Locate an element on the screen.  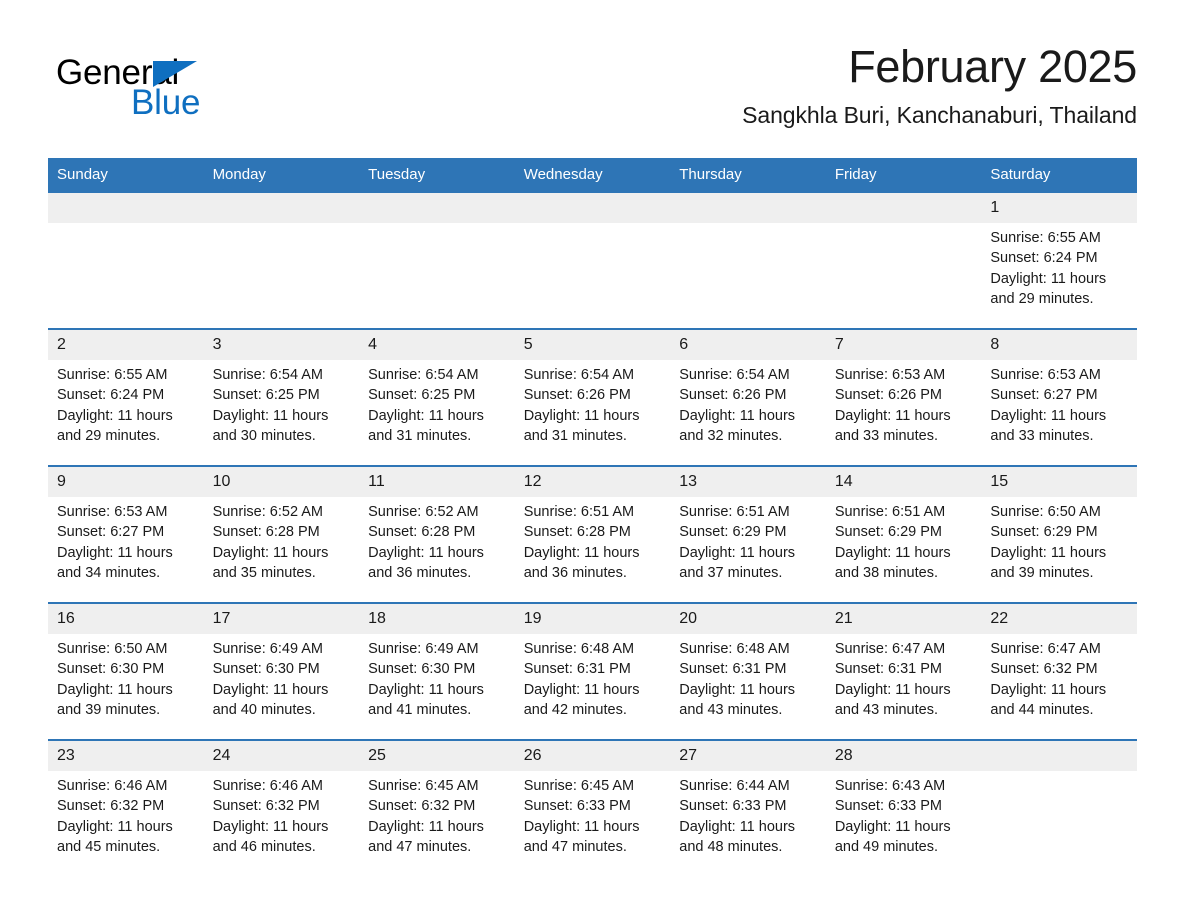
day-number: 25 is located at coordinates (437, 755).